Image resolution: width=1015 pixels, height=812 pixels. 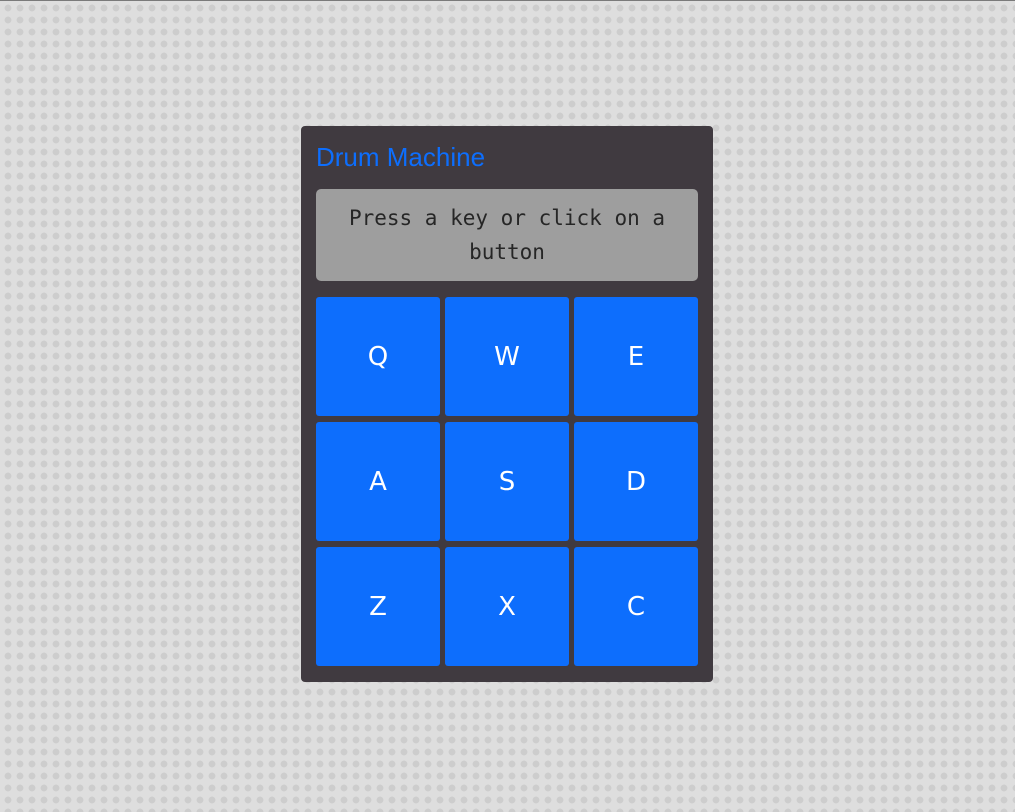 What do you see at coordinates (378, 481) in the screenshot?
I see `drum-pad-a: A` at bounding box center [378, 481].